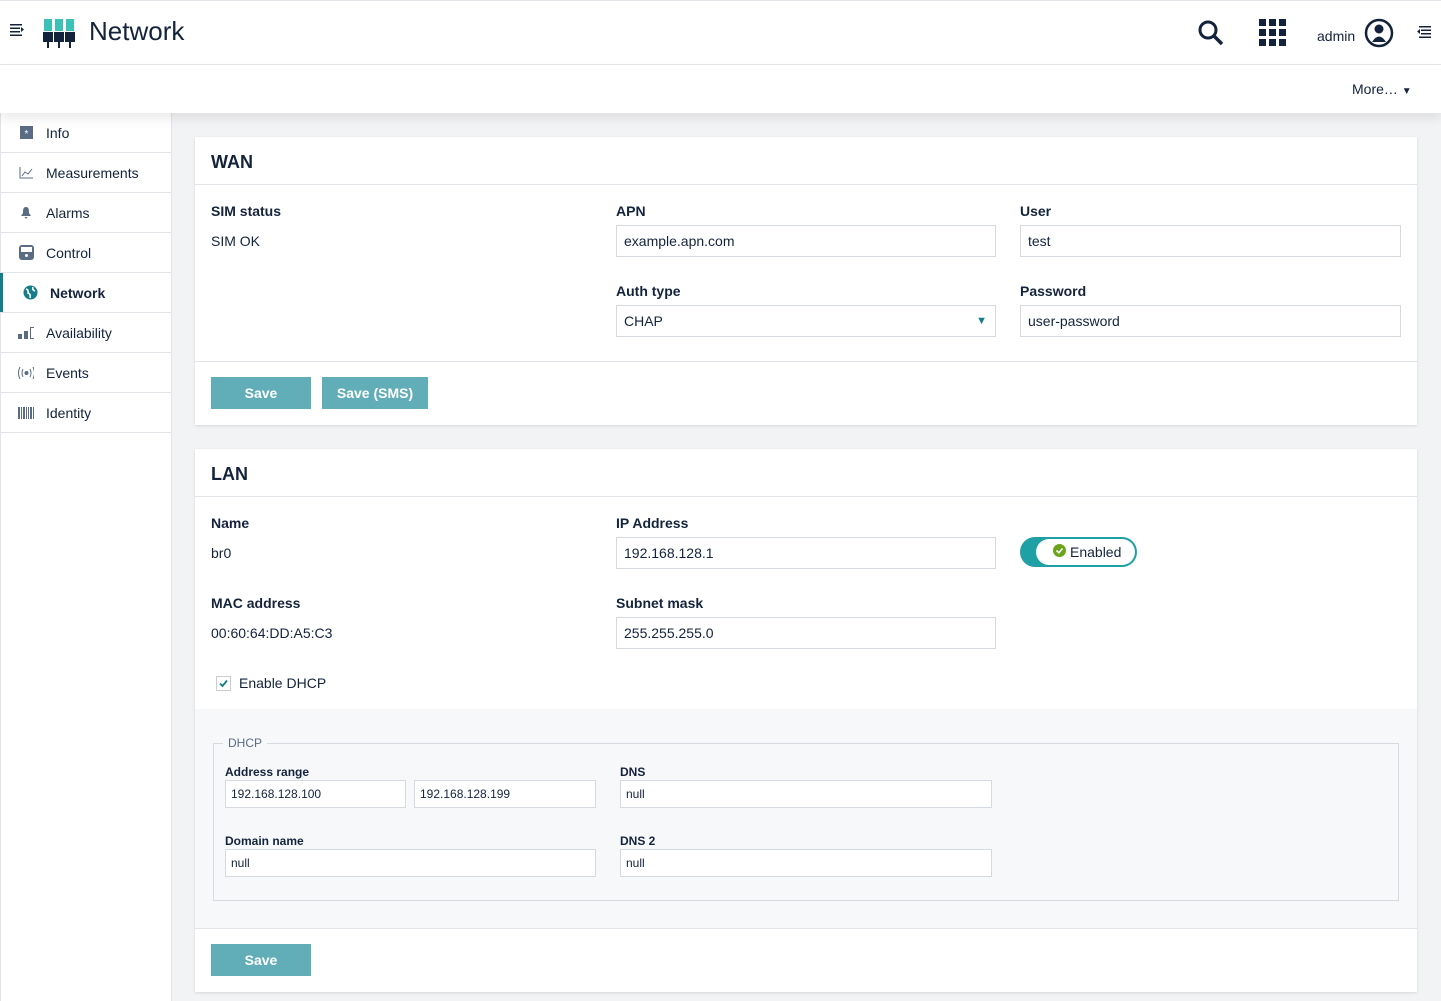 This screenshot has height=1001, width=1441. What do you see at coordinates (232, 162) in the screenshot?
I see `wan-title: WAN` at bounding box center [232, 162].